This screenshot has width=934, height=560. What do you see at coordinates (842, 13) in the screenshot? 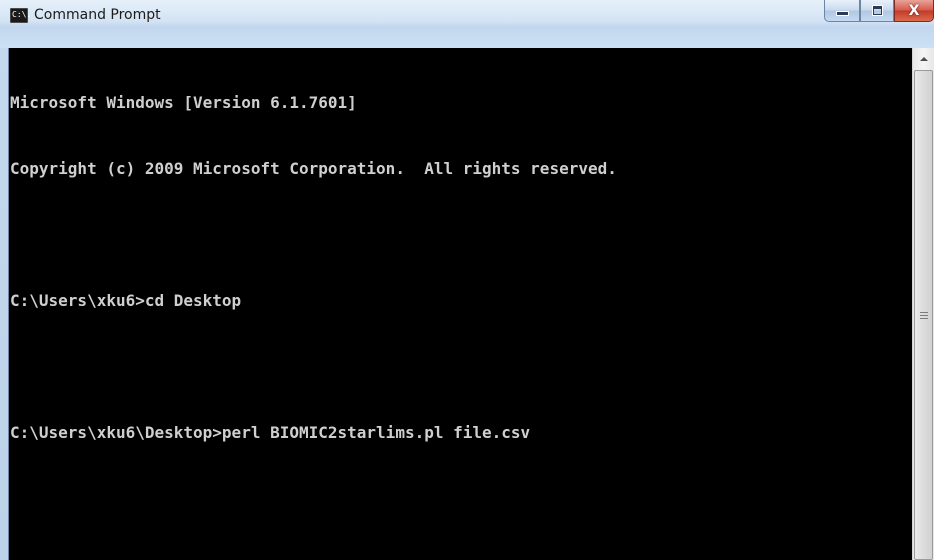
I see `minimize-icon` at bounding box center [842, 13].